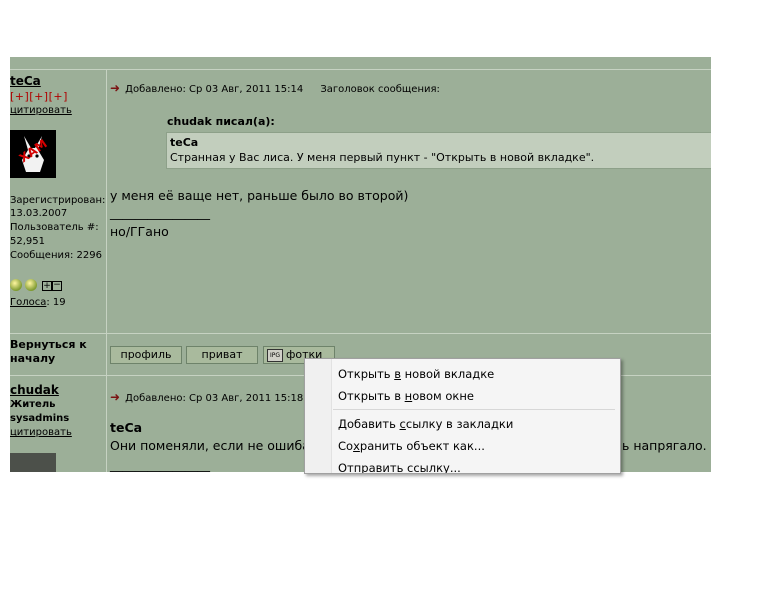 The height and width of the screenshot is (614, 768). What do you see at coordinates (214, 89) in the screenshot?
I see `post-date: Добавлено: Ср 03 Авг, 2011 15:14` at bounding box center [214, 89].